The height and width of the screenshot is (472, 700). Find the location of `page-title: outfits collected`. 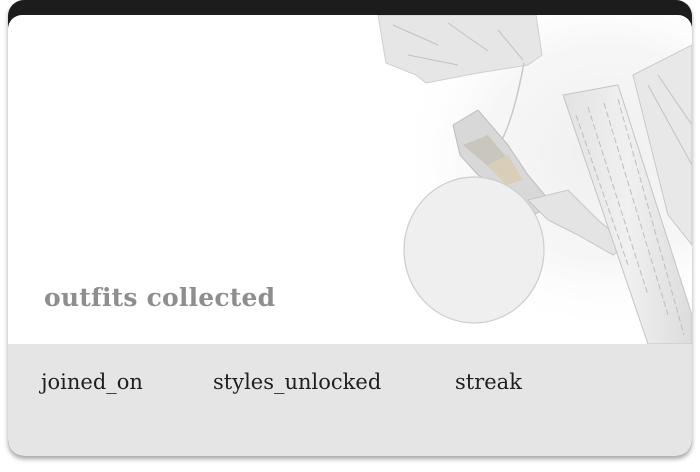

page-title: outfits collected is located at coordinates (160, 297).